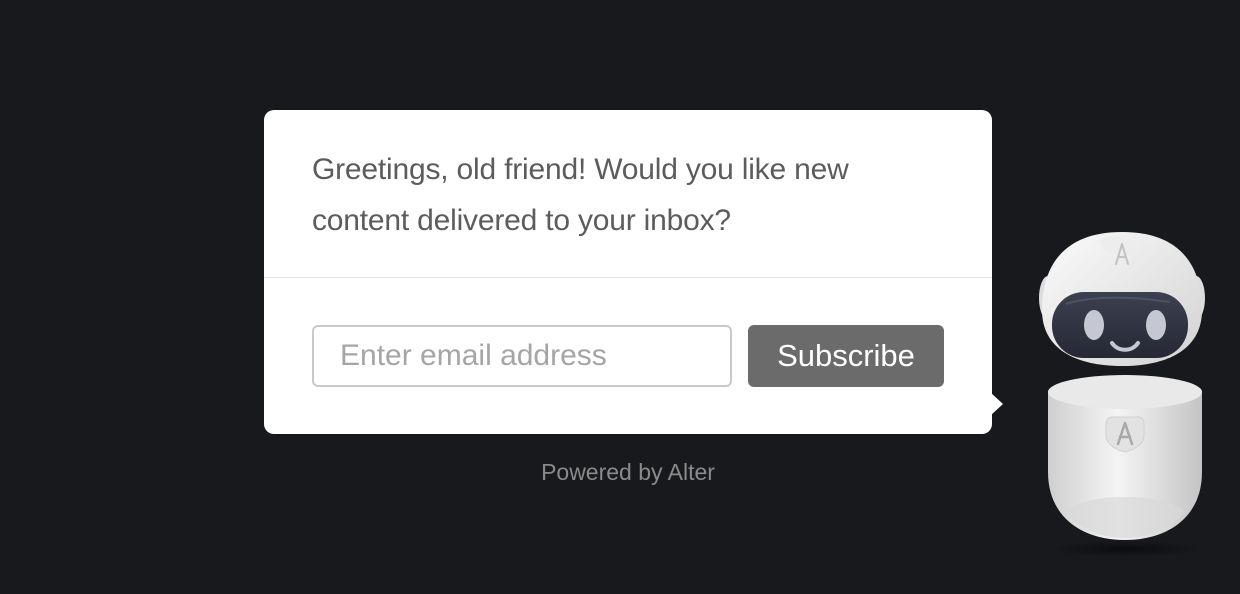 This screenshot has width=1240, height=594. I want to click on popup-divider, so click(628, 277).